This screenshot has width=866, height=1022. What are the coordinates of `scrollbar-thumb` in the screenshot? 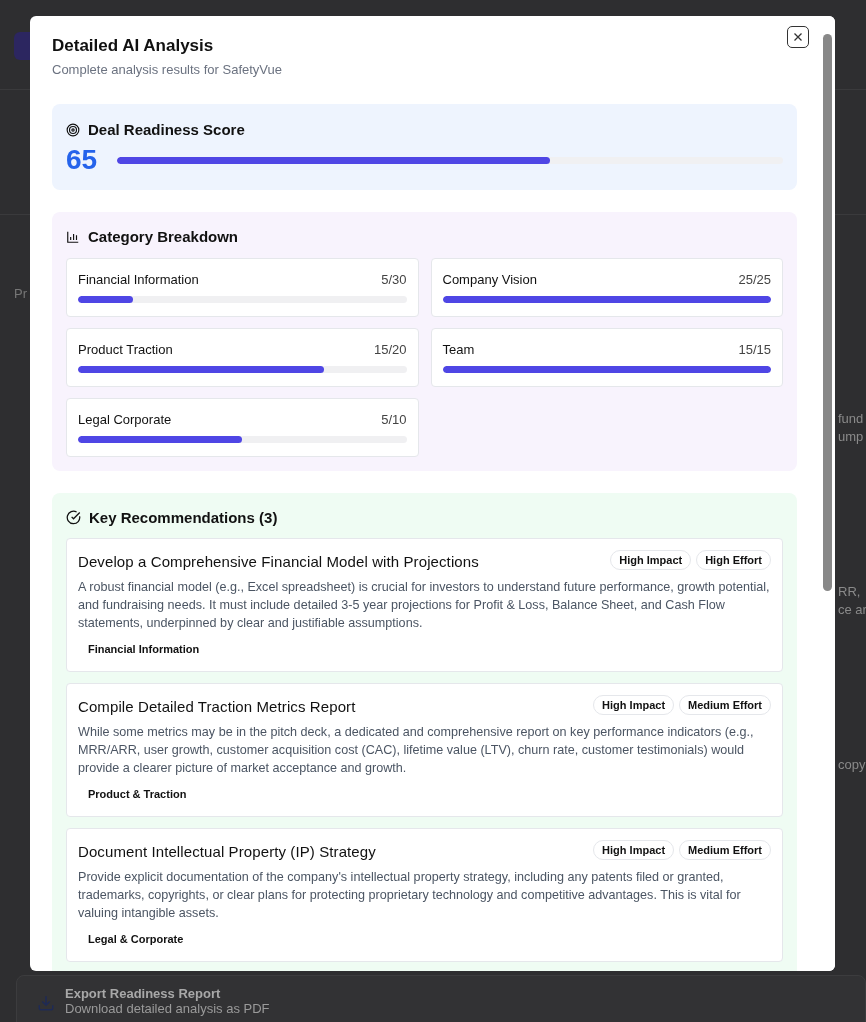 It's located at (827, 312).